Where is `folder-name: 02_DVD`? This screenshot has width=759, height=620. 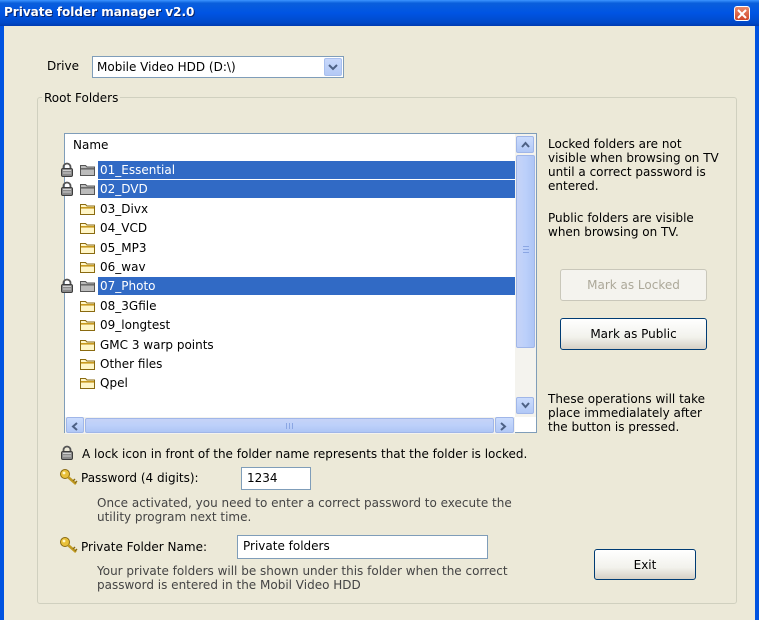
folder-name: 02_DVD is located at coordinates (306, 189).